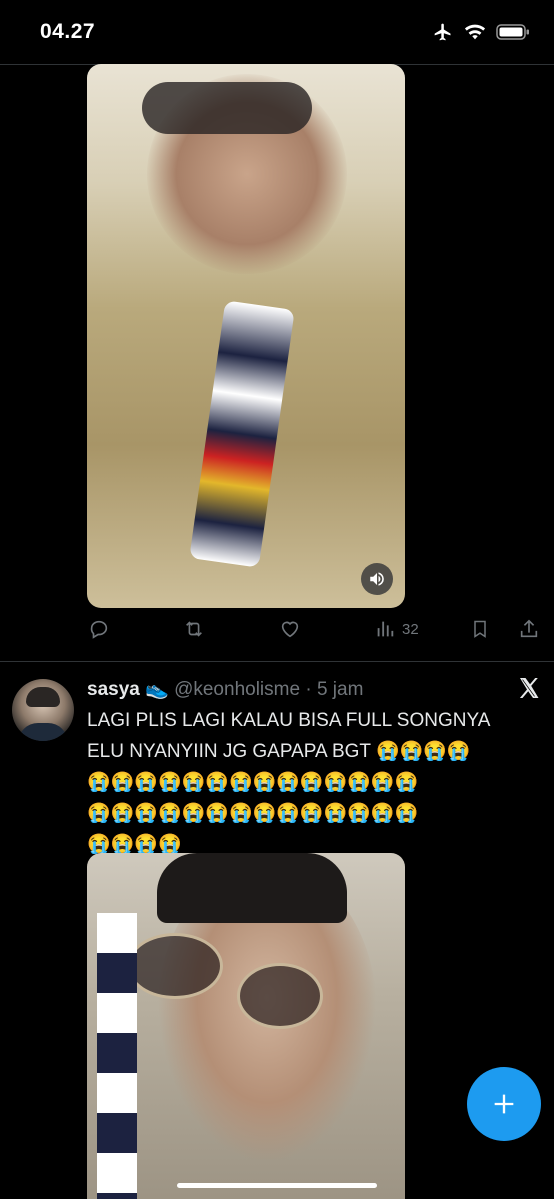 This screenshot has width=554, height=1199. I want to click on post-time: 5 jam, so click(340, 689).